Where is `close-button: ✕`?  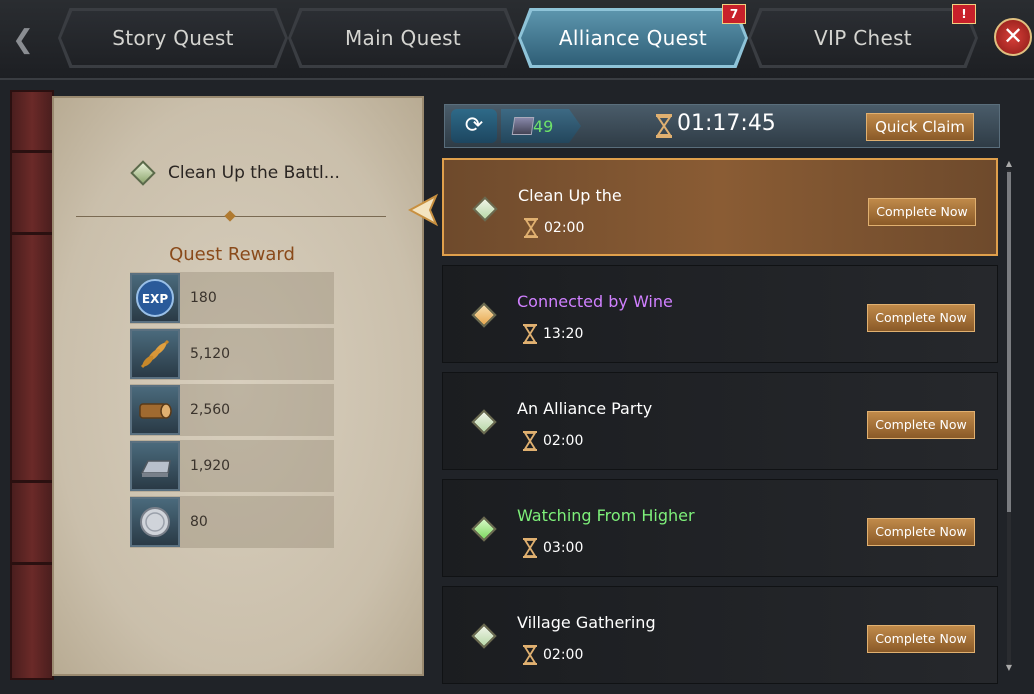 close-button: ✕ is located at coordinates (1013, 37).